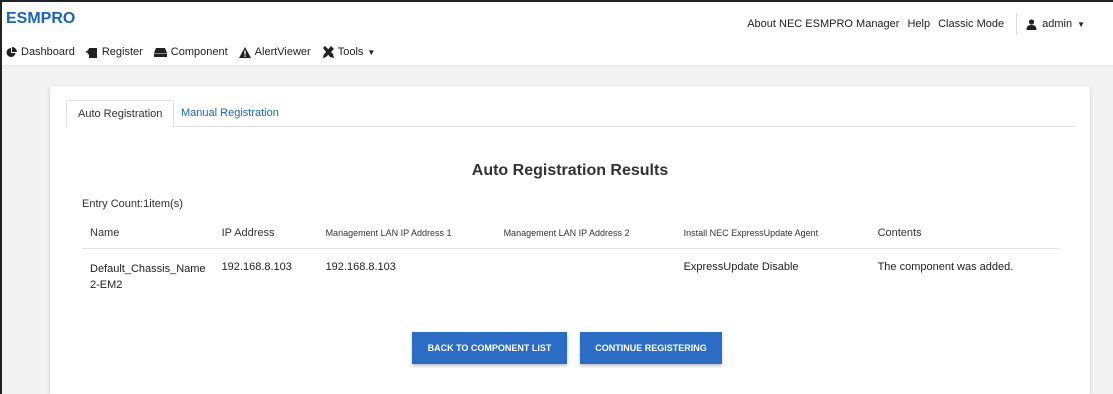 Image resolution: width=1113 pixels, height=394 pixels. I want to click on col-header-mgmt-ip-2: Management LAN IP Address 2, so click(585, 233).